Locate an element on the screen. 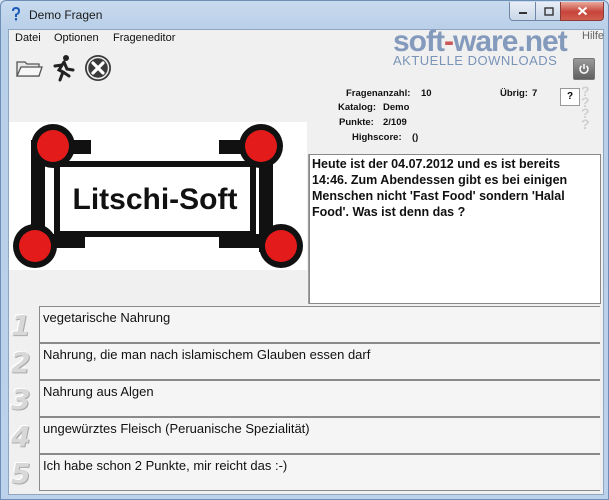 The height and width of the screenshot is (500, 609). litschi-soft-logo: Litschi-Soft is located at coordinates (158, 196).